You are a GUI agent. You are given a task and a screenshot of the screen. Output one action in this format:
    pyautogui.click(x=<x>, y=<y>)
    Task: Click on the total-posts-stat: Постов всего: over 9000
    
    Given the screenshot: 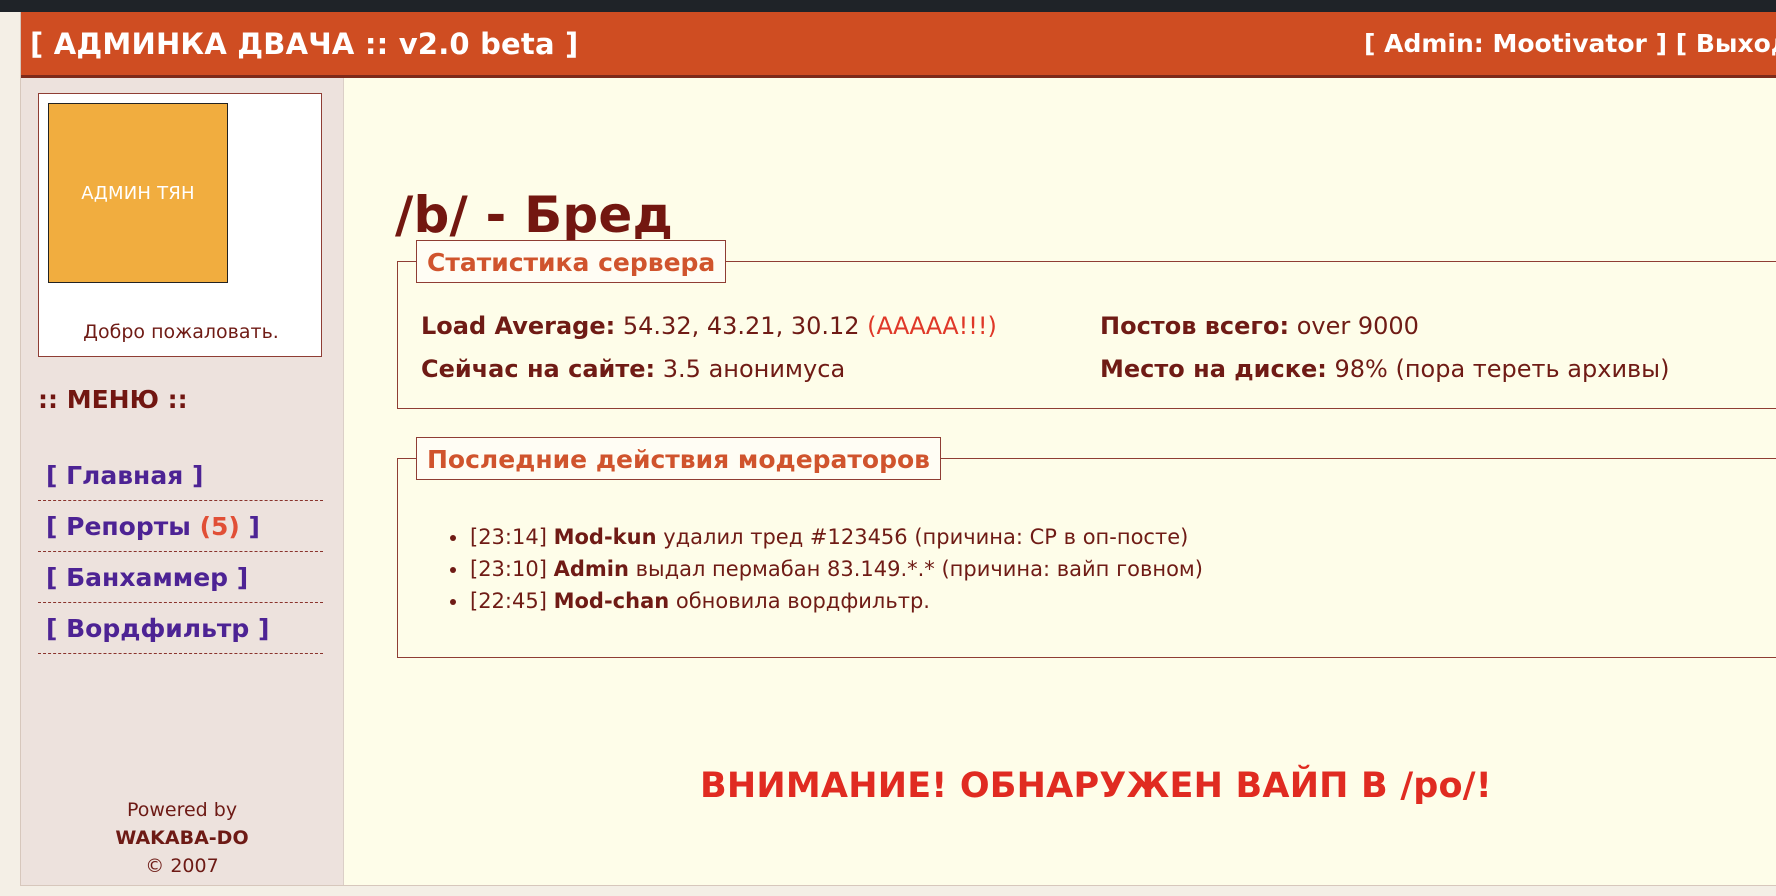 What is the action you would take?
    pyautogui.click(x=1259, y=326)
    